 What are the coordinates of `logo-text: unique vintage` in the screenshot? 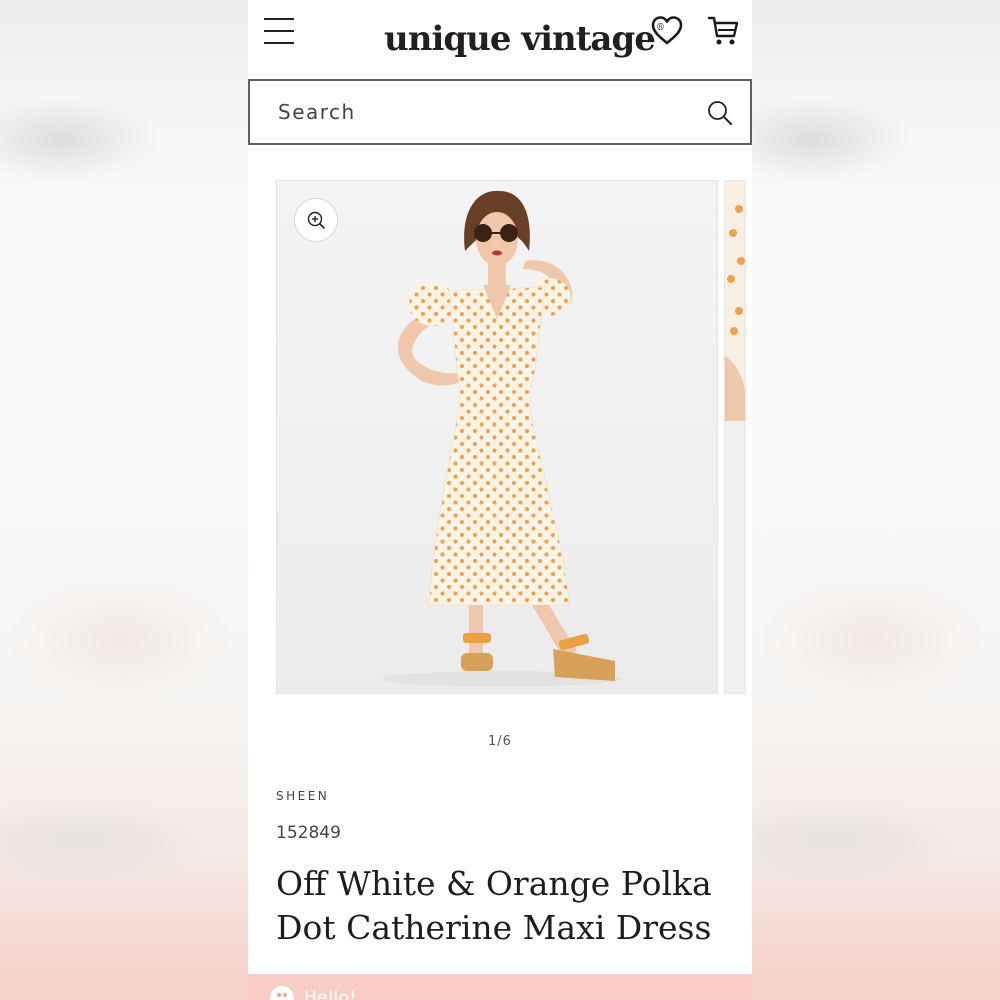 It's located at (520, 39).